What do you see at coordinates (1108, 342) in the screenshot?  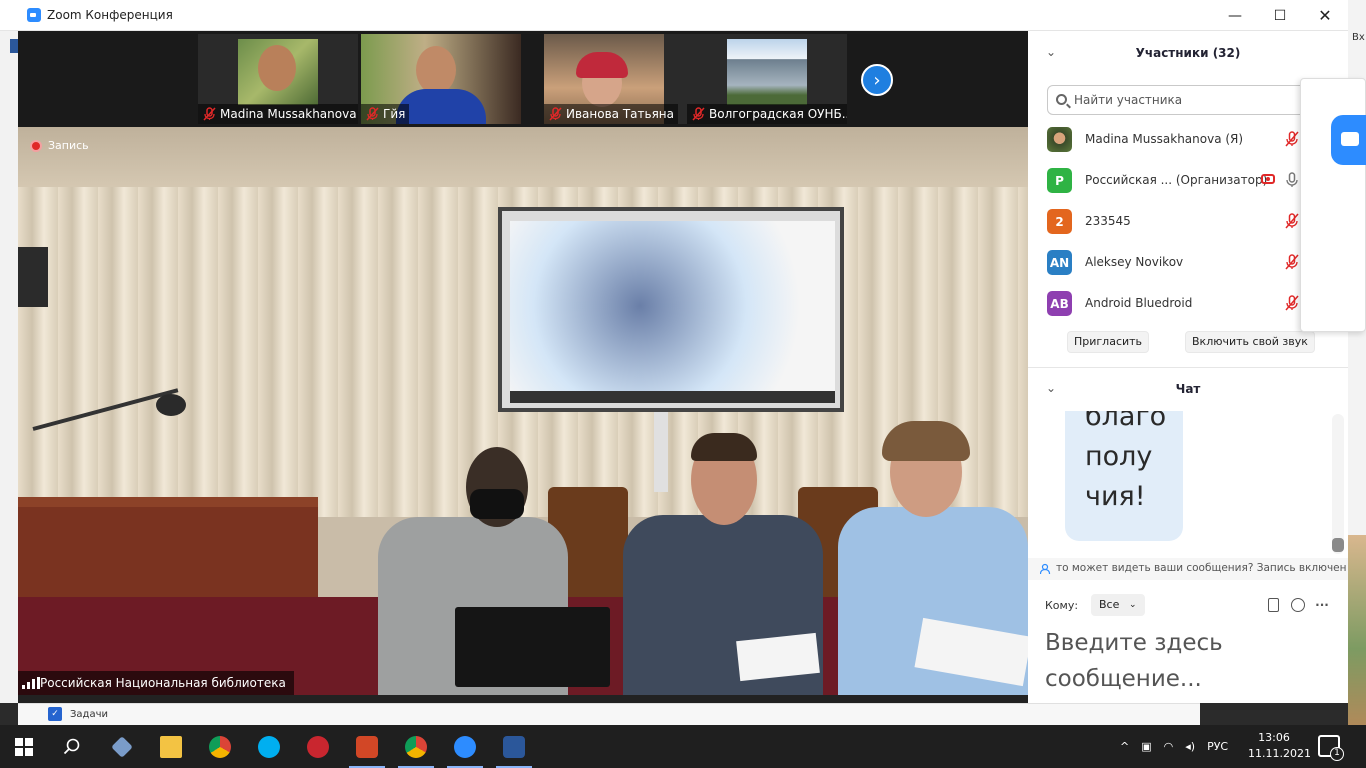 I see `invite-button: Пригласить` at bounding box center [1108, 342].